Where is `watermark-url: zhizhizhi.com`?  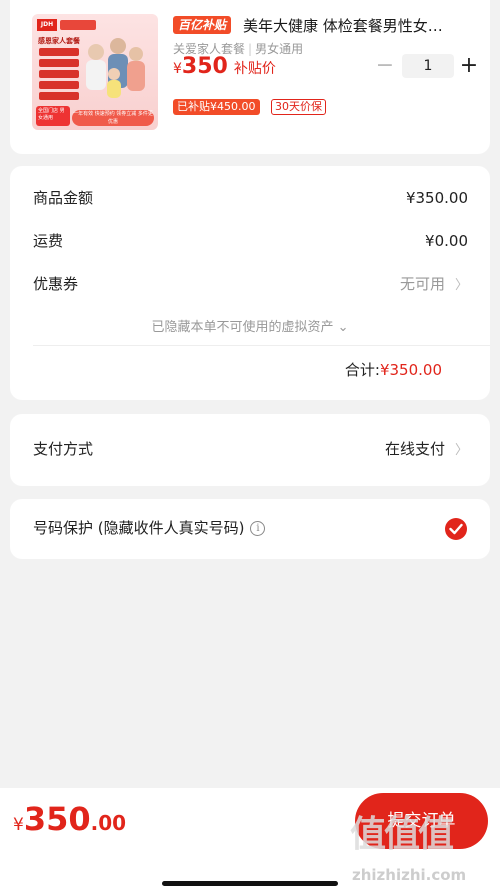
watermark-url: zhizhizhi.com is located at coordinates (409, 875).